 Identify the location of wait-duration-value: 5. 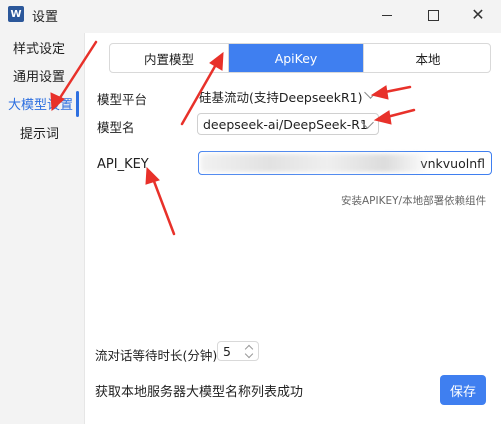
(227, 351).